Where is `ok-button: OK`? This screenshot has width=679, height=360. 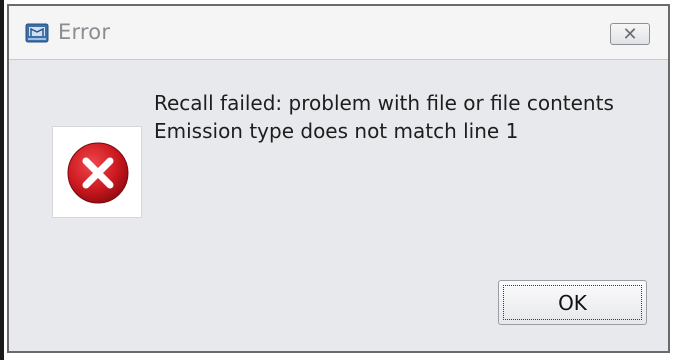 ok-button: OK is located at coordinates (572, 302).